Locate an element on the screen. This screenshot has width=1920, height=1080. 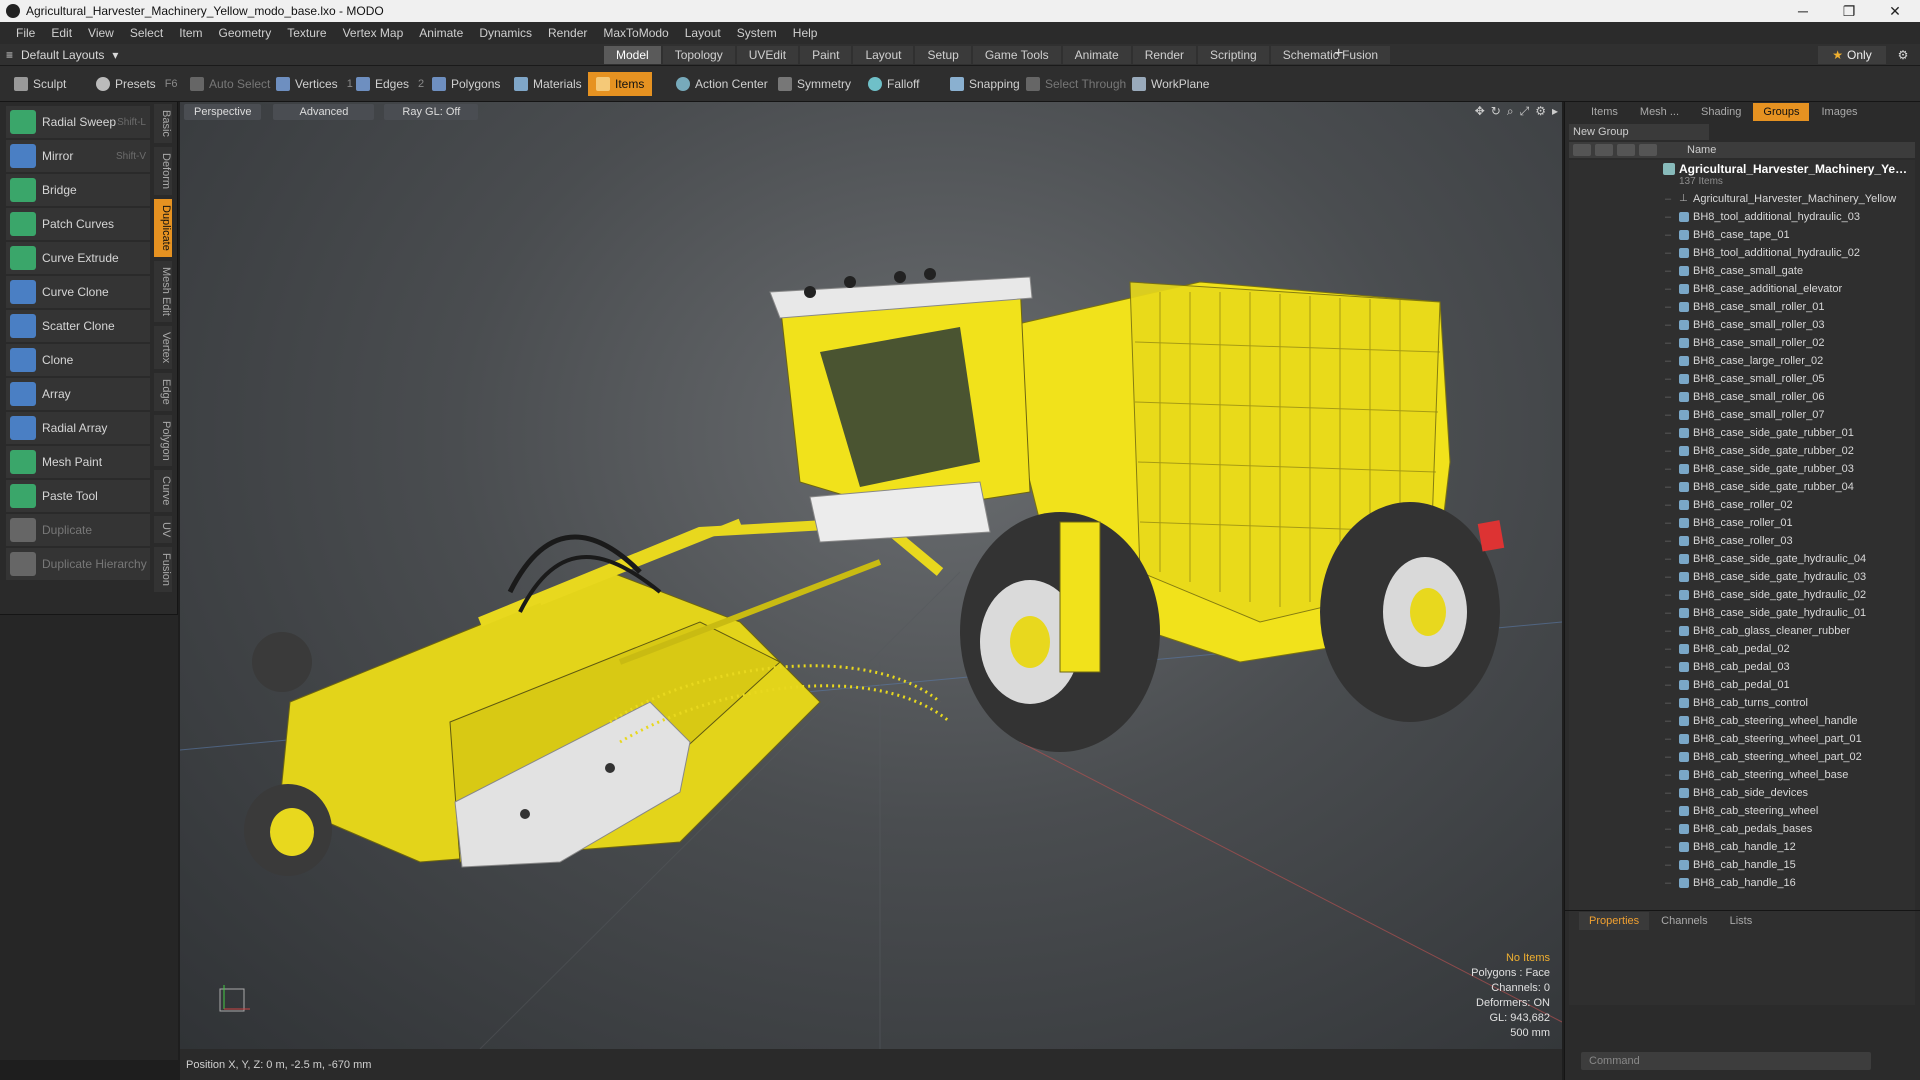
tool-paste-tool: Paste Tool is located at coordinates (78, 496).